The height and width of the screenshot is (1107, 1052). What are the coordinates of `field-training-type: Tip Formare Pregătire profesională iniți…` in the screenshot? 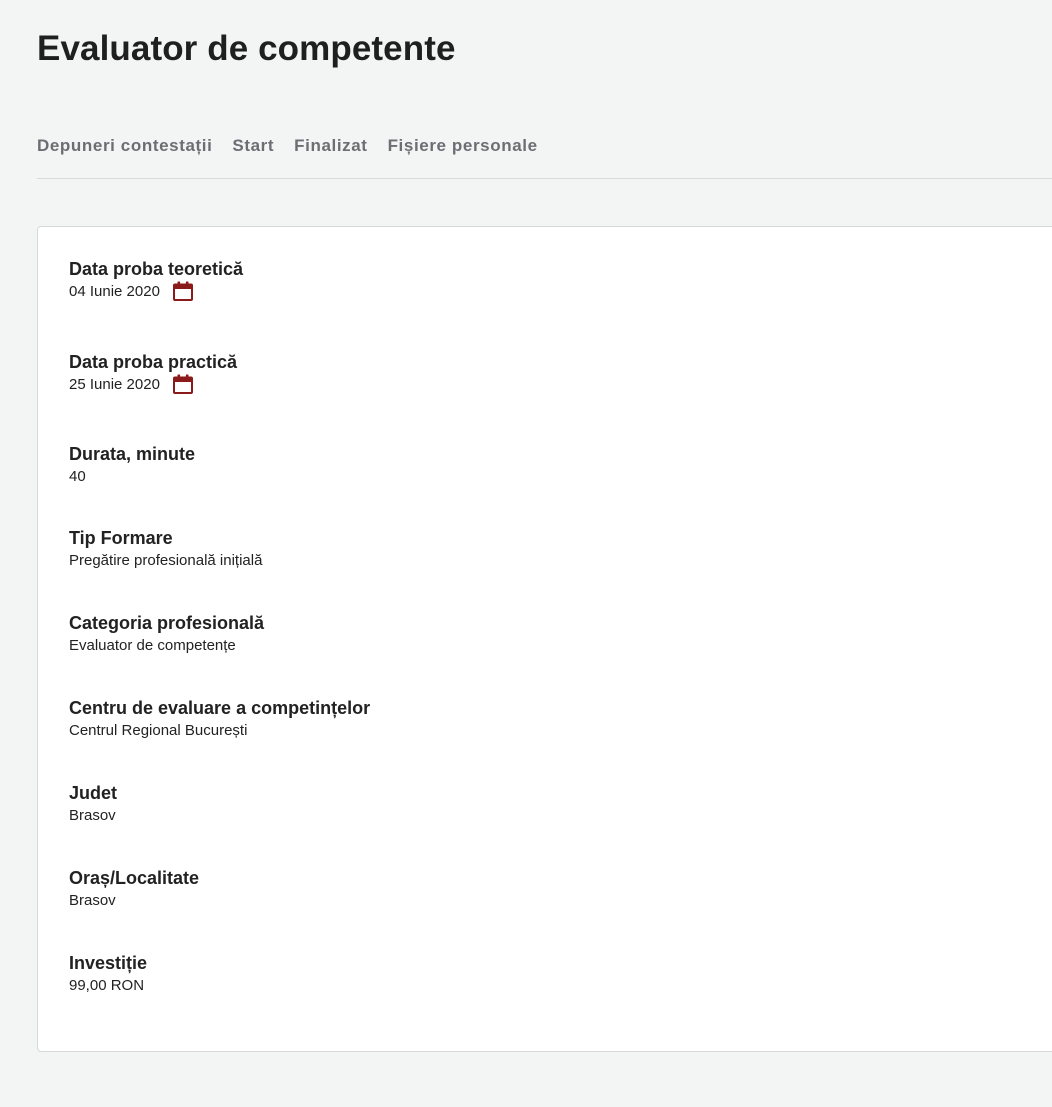 It's located at (165, 549).